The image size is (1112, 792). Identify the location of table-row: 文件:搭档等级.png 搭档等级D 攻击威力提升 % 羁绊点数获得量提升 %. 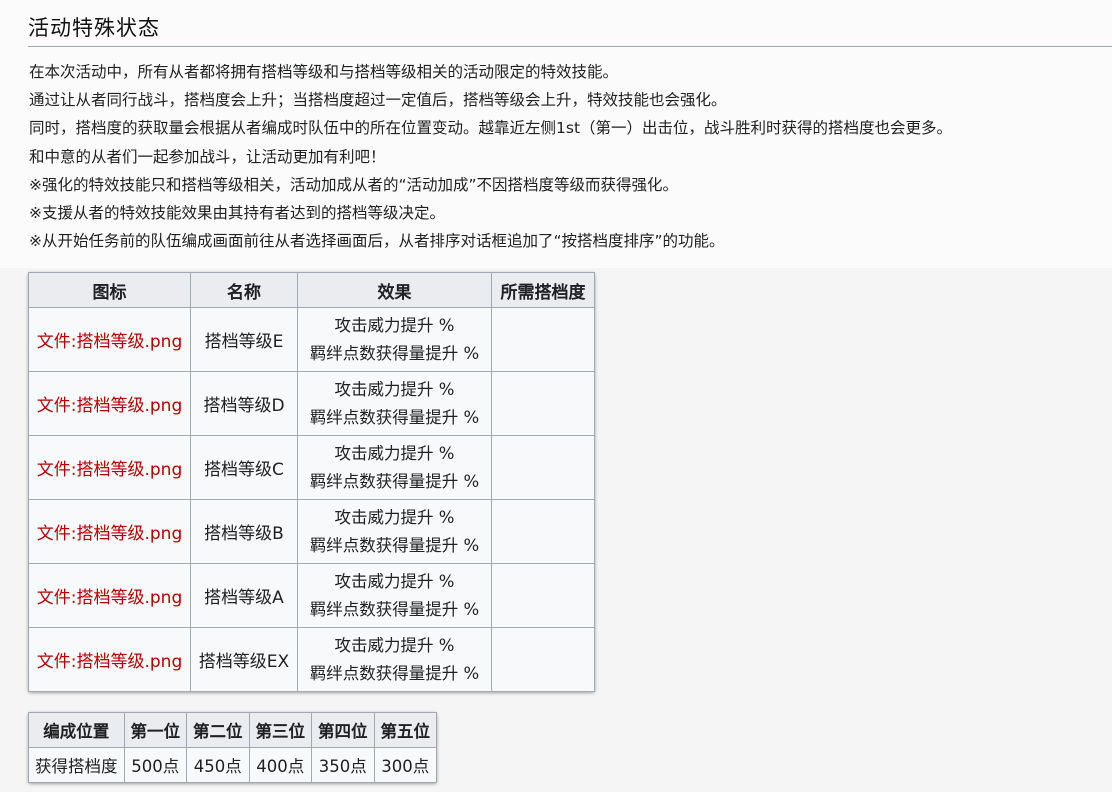
(311, 403).